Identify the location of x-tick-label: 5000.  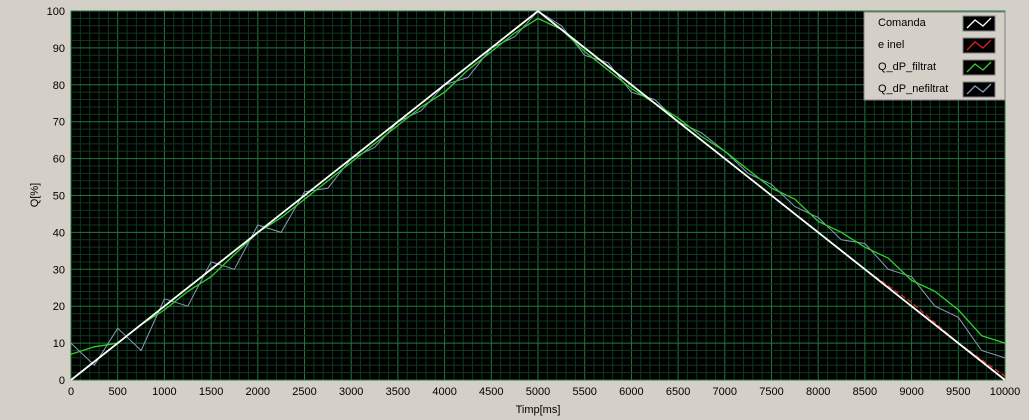
(538, 392).